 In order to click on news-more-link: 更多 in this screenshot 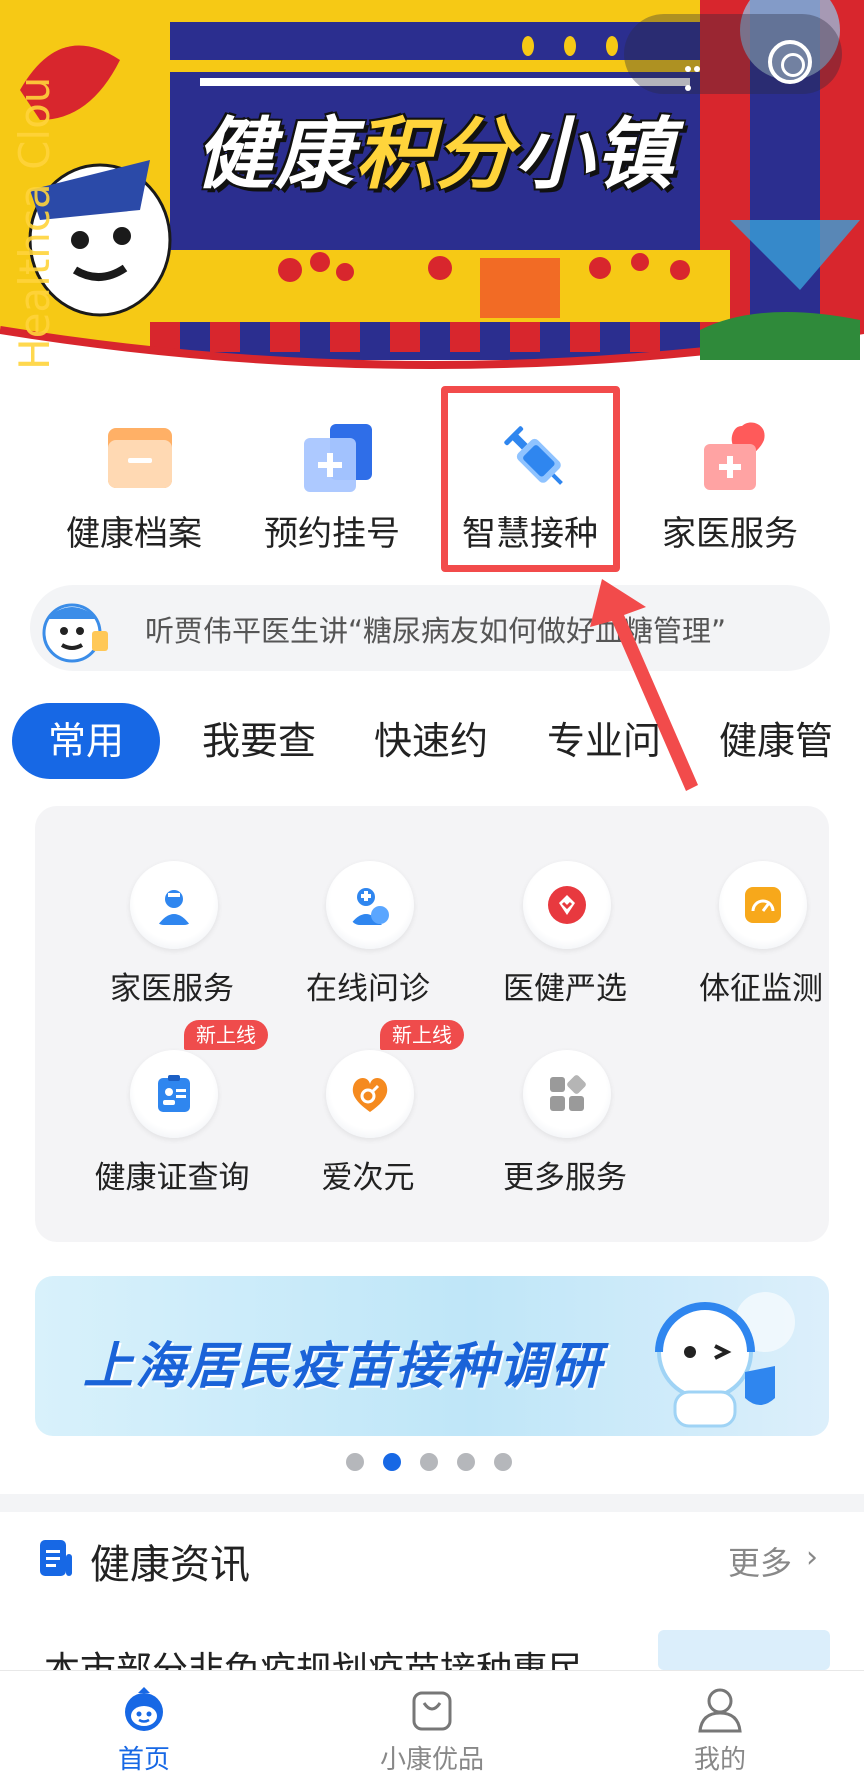, I will do `click(760, 1561)`.